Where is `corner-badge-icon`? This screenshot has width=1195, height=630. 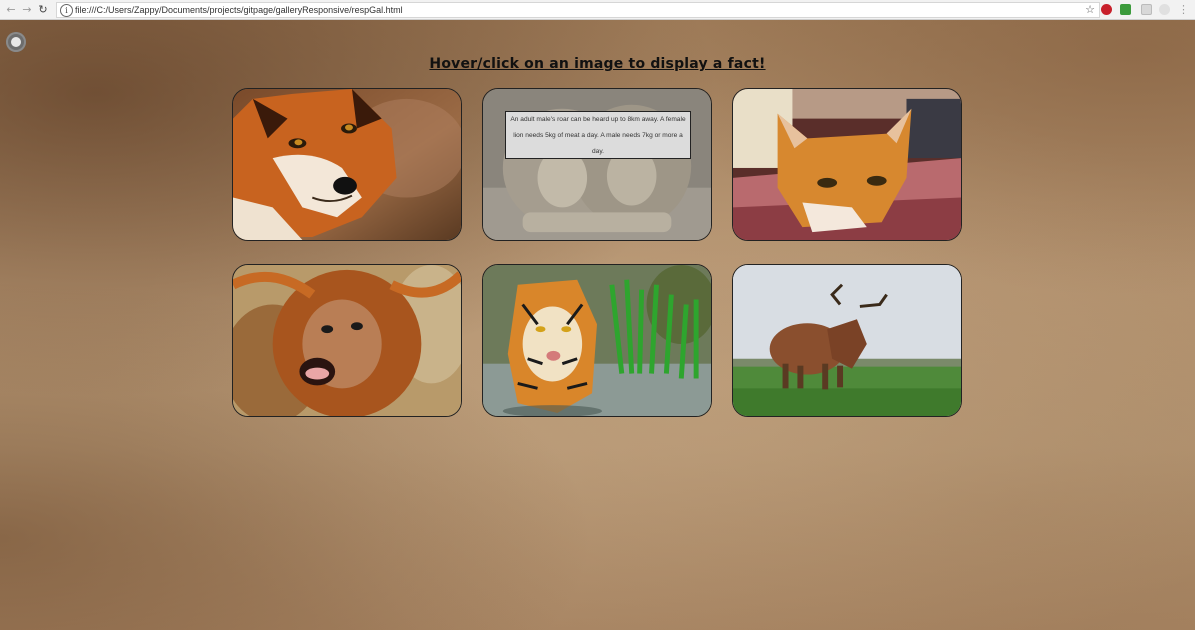 corner-badge-icon is located at coordinates (16, 42).